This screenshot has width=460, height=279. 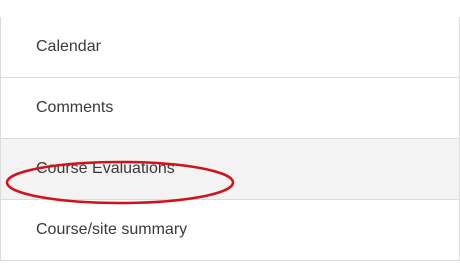 I want to click on top-menu-strip, so click(x=230, y=9).